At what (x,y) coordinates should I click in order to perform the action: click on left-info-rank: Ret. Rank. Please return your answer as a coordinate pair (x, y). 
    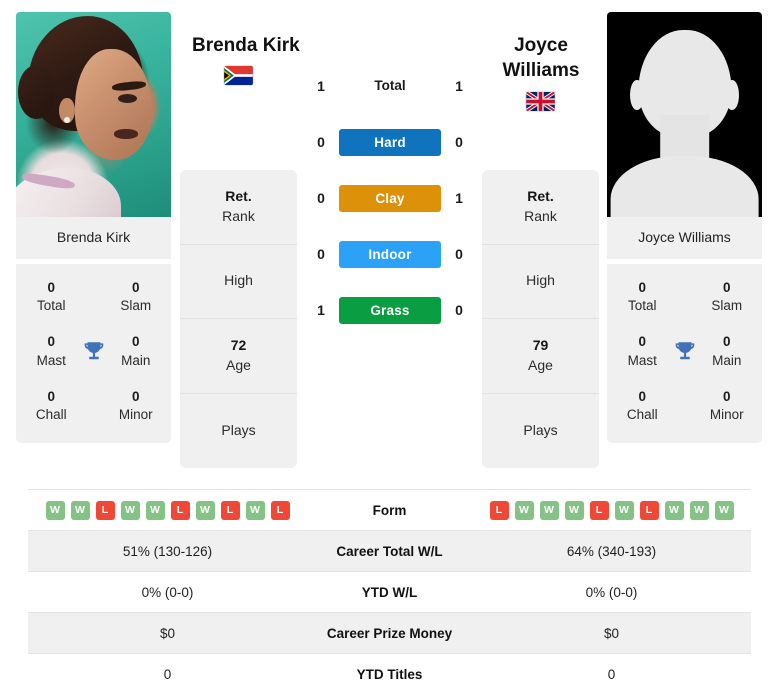
    Looking at the image, I should click on (238, 207).